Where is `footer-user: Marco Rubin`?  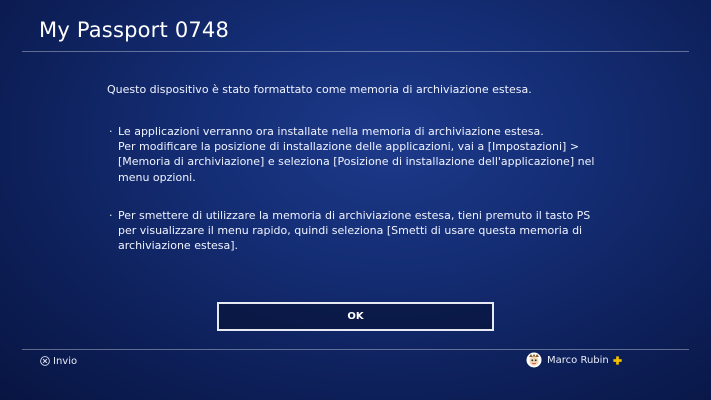
footer-user: Marco Rubin is located at coordinates (574, 360).